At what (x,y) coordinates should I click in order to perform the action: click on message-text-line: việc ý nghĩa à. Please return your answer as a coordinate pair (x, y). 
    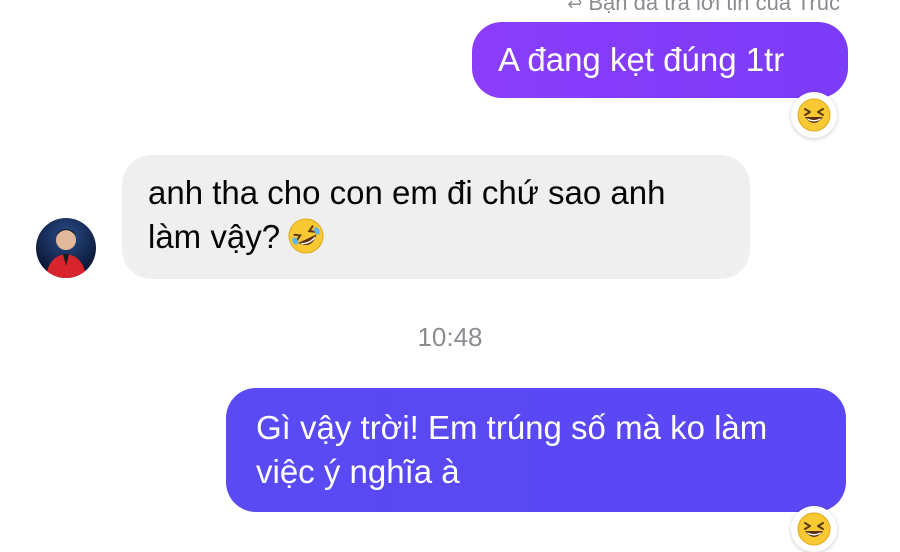
    Looking at the image, I should click on (358, 471).